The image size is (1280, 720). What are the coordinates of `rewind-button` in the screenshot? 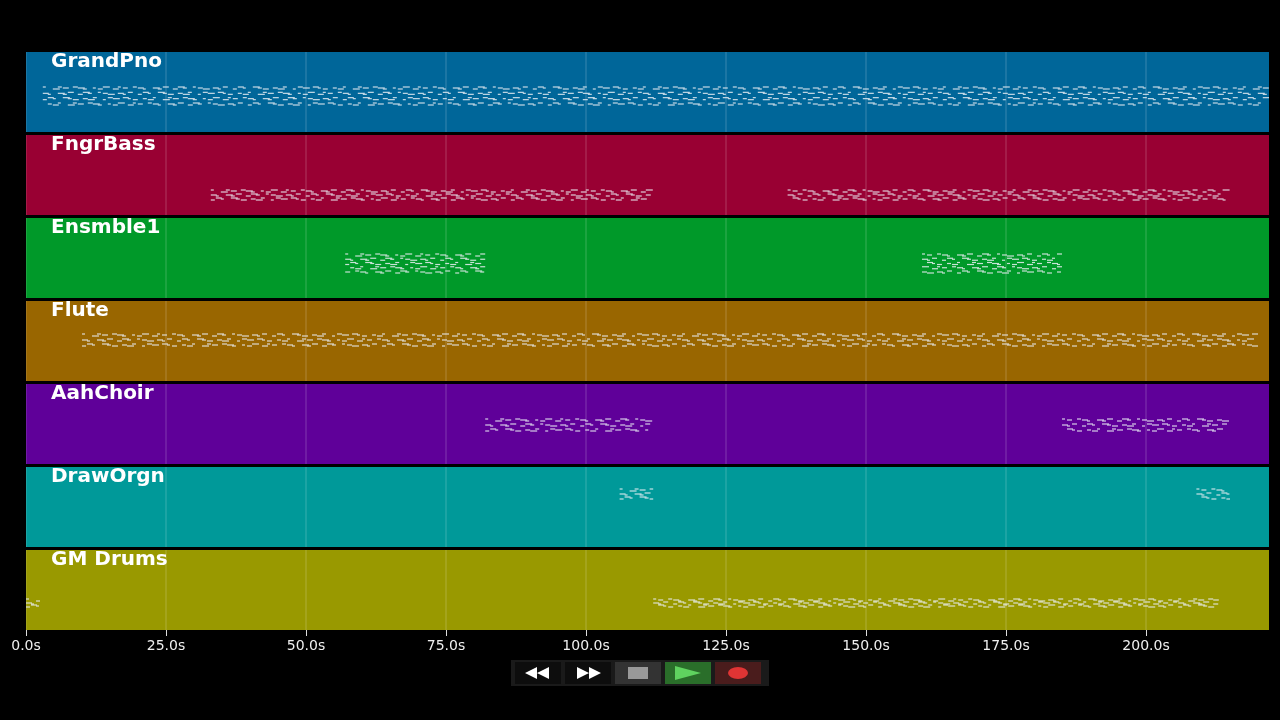 It's located at (538, 673).